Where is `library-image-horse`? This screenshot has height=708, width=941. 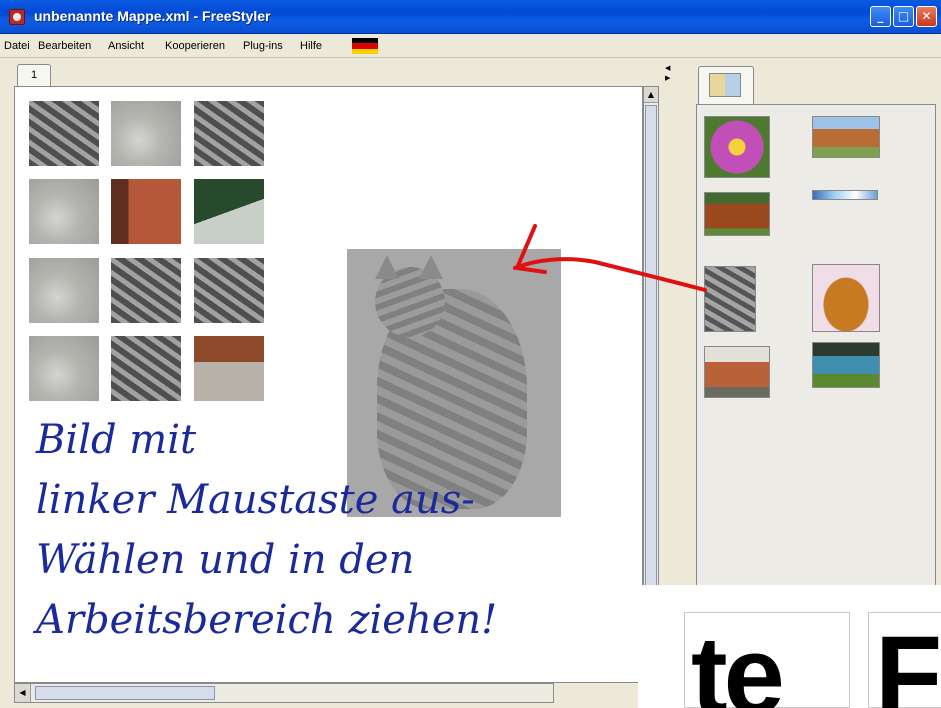
library-image-horse is located at coordinates (737, 372).